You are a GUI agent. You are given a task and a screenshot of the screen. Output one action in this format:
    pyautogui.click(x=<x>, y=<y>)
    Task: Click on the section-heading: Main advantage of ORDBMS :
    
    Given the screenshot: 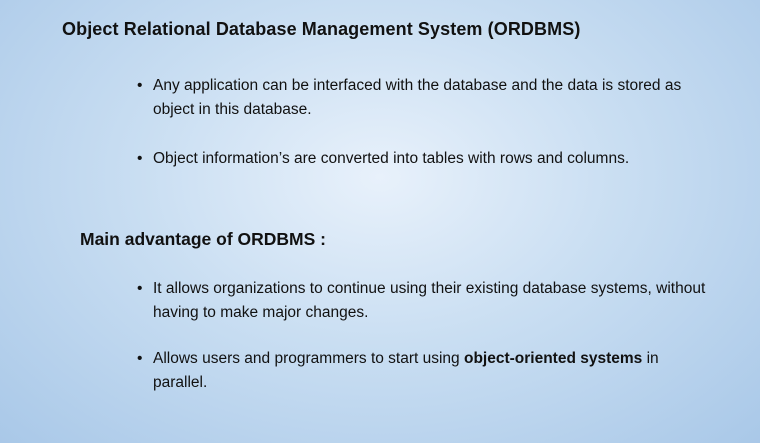 What is the action you would take?
    pyautogui.click(x=203, y=239)
    